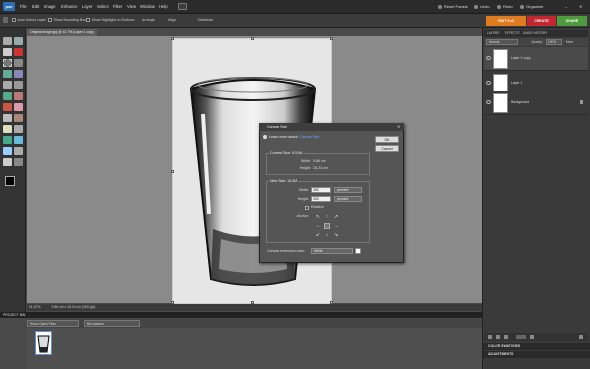 Image resolution: width=590 pixels, height=369 pixels. What do you see at coordinates (14, 20) in the screenshot?
I see `auto-select-checkbox` at bounding box center [14, 20].